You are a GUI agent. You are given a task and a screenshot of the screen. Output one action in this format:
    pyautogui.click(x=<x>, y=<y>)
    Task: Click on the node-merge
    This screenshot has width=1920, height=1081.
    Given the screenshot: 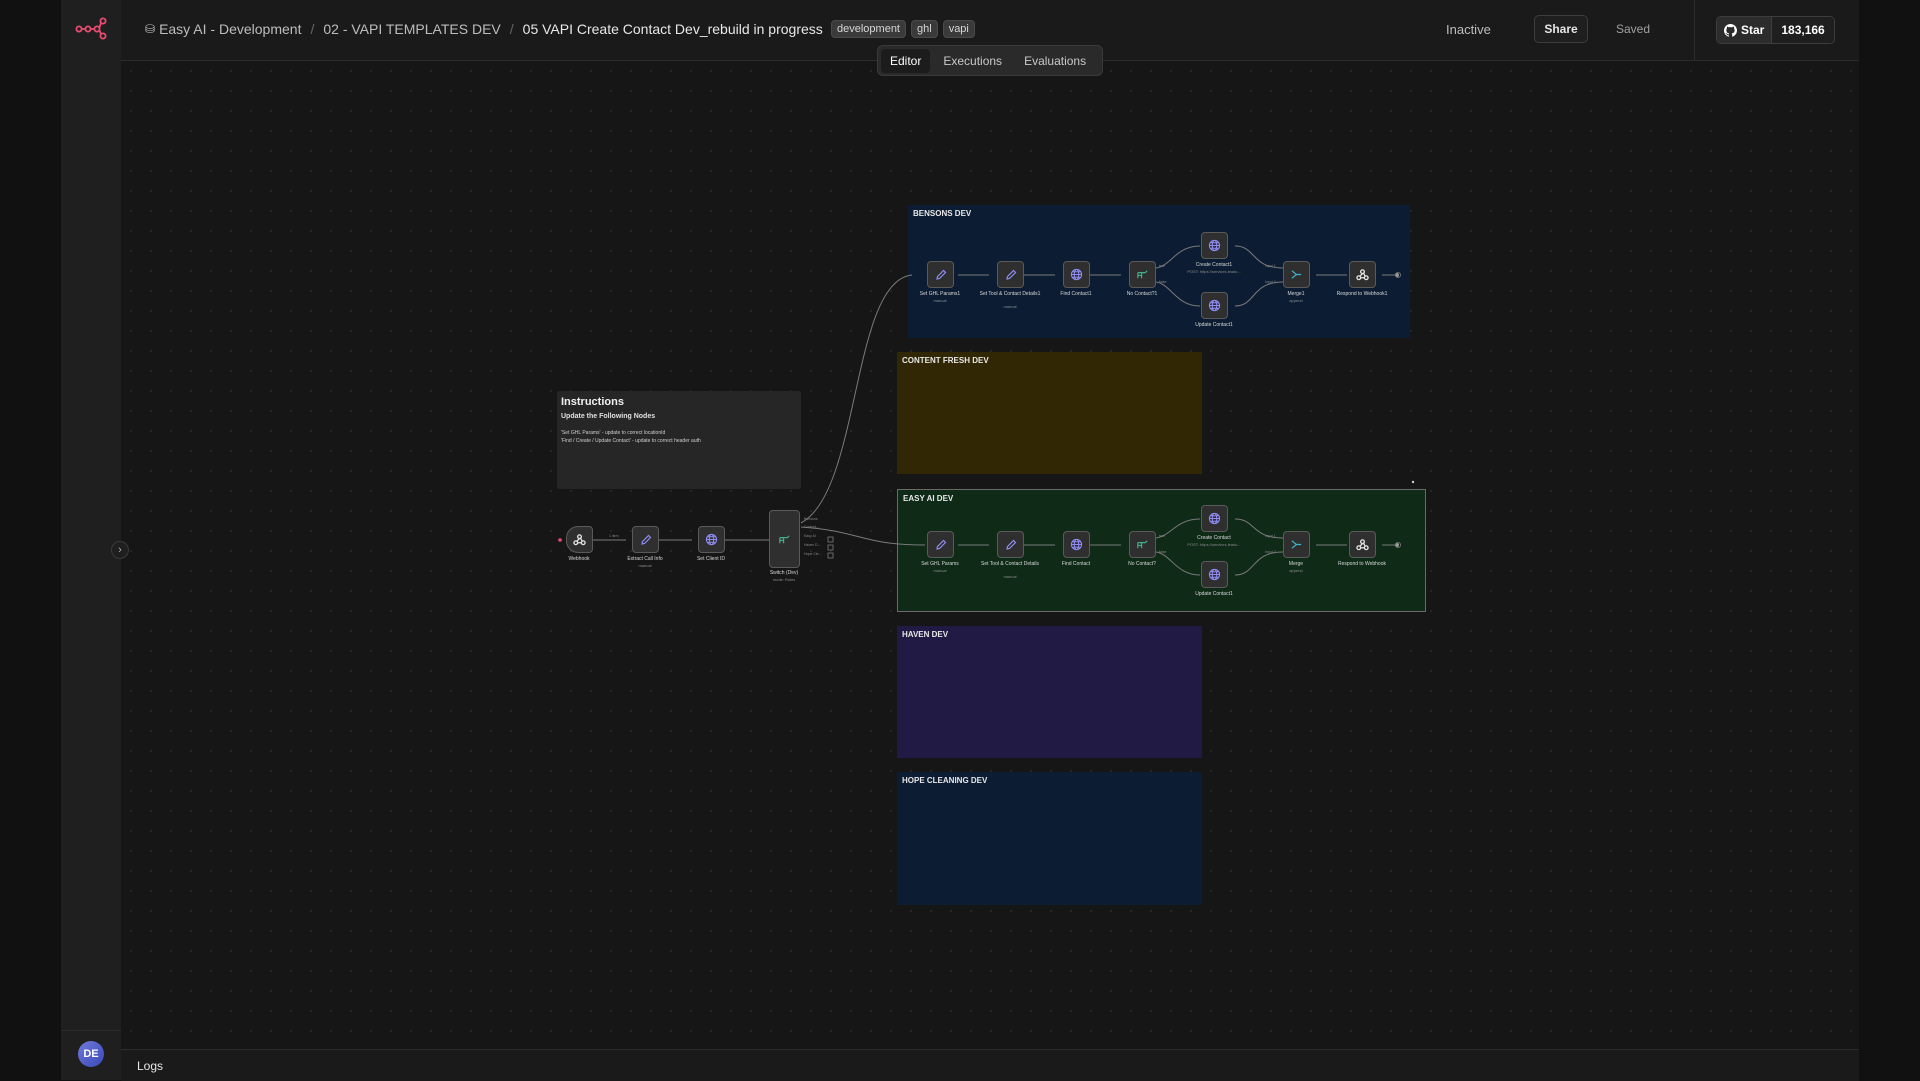 What is the action you would take?
    pyautogui.click(x=1296, y=544)
    